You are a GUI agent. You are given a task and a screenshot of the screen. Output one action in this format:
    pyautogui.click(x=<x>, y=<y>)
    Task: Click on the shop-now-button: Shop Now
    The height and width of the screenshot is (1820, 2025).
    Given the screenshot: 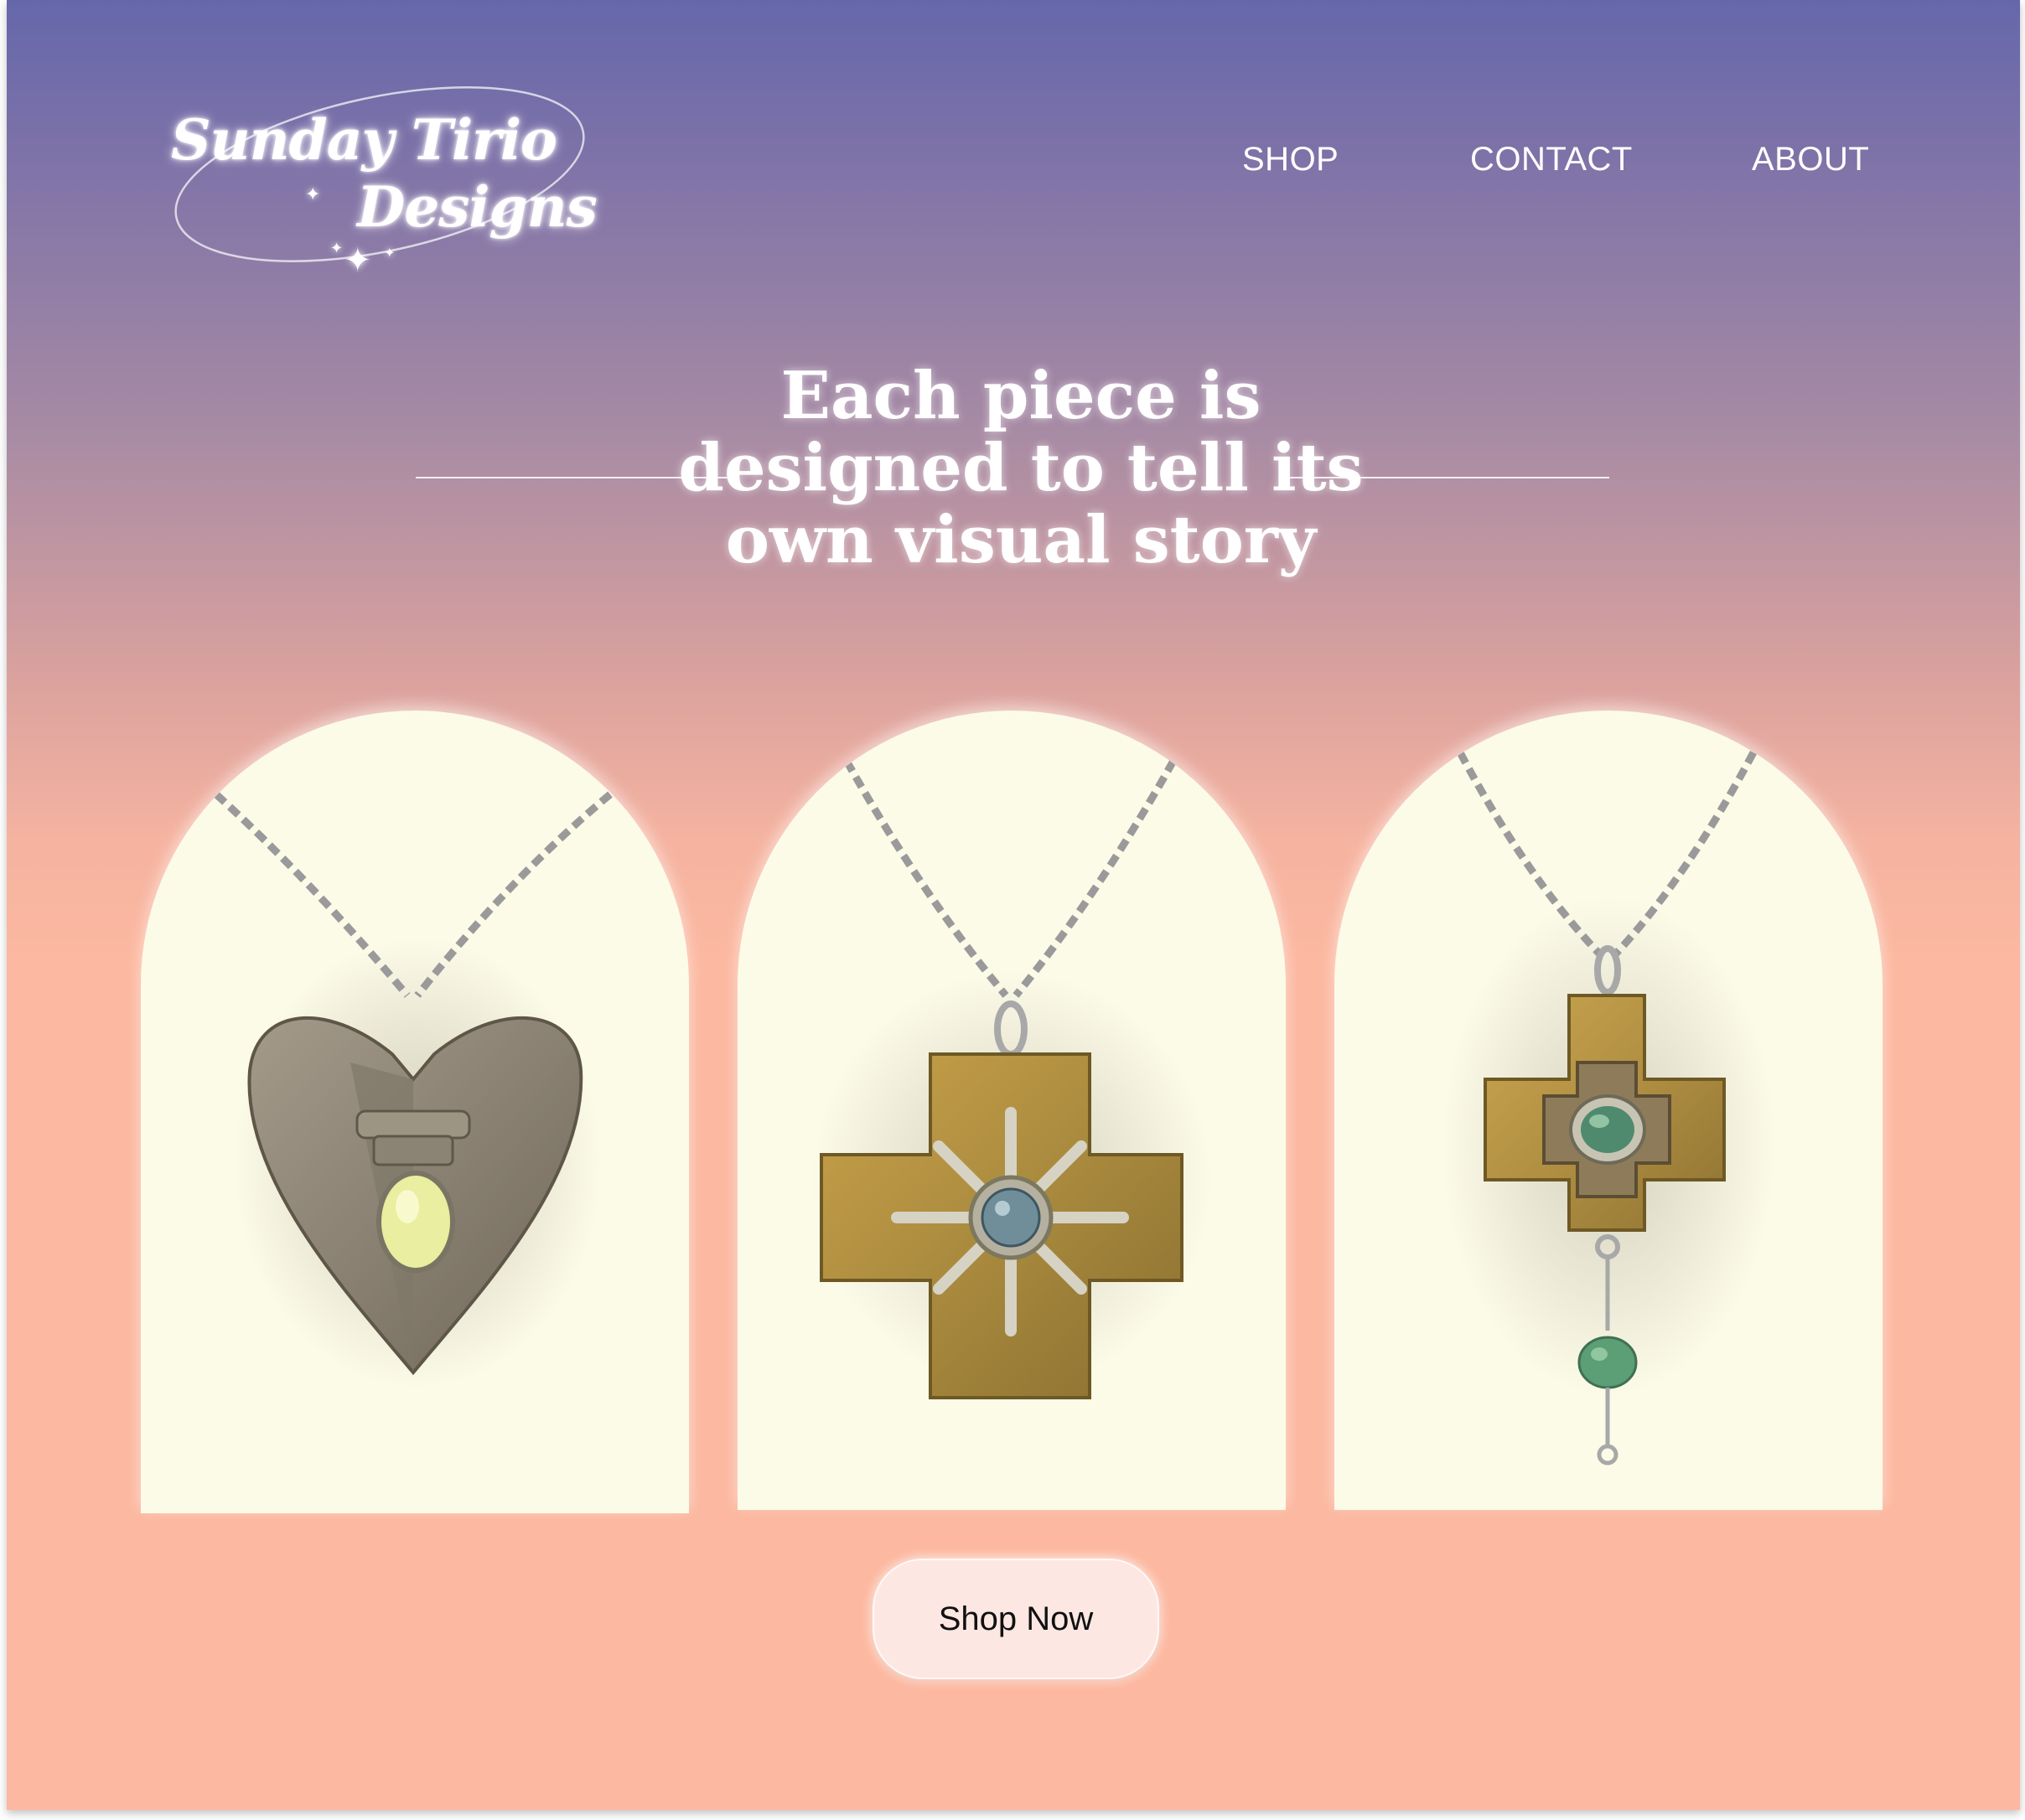 What is the action you would take?
    pyautogui.click(x=1016, y=1619)
    